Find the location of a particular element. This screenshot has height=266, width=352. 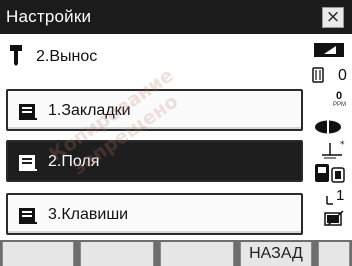

softkey-f3 is located at coordinates (197, 254).